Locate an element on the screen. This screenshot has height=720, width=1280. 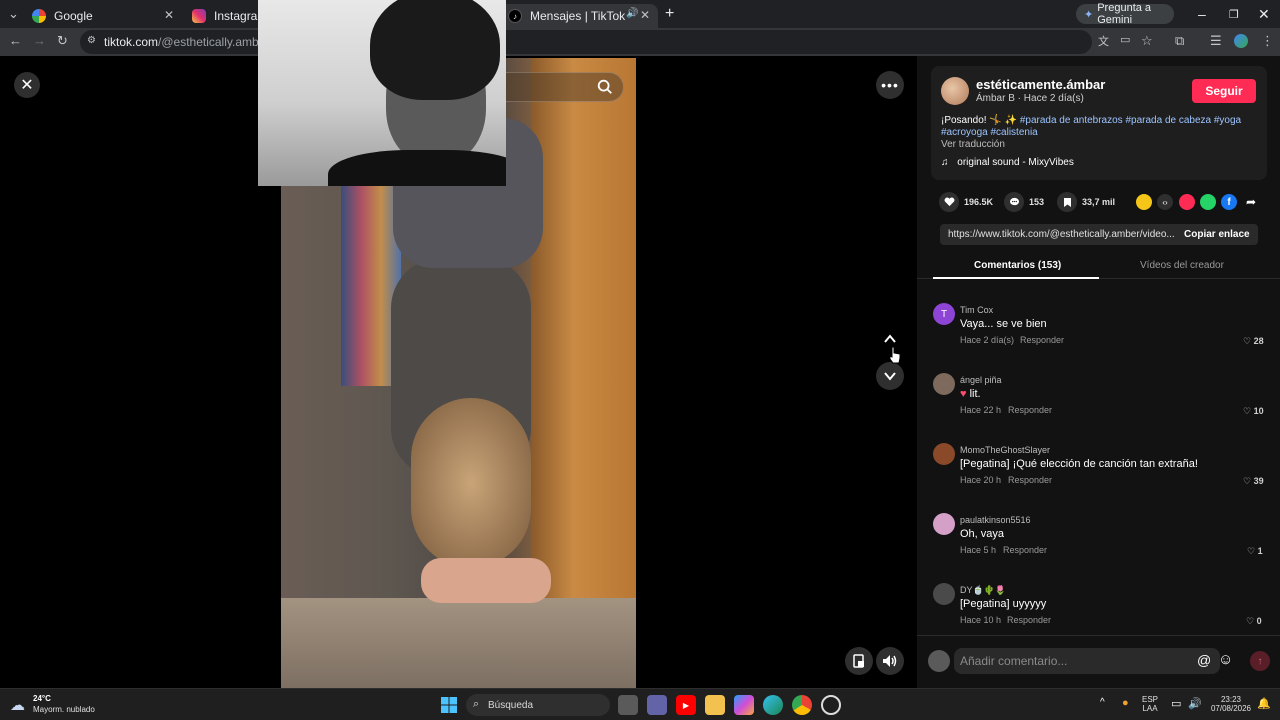
hashtag-link: #acroyoga is located at coordinates (964, 132).